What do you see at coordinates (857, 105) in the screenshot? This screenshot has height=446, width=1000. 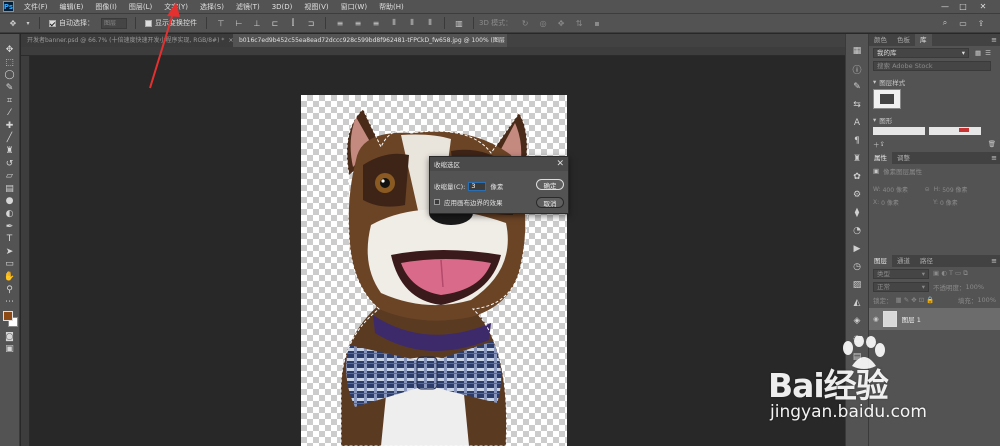 I see `adjust-panel-icon: ⇆` at bounding box center [857, 105].